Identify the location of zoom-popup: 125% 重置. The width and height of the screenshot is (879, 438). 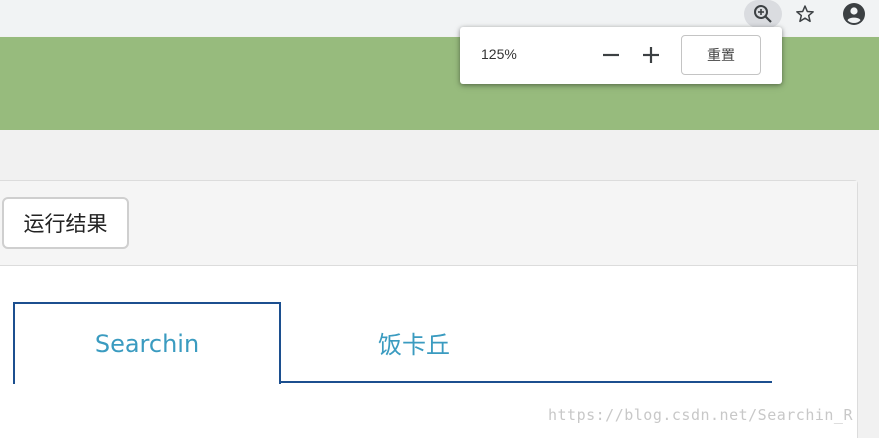
(621, 55).